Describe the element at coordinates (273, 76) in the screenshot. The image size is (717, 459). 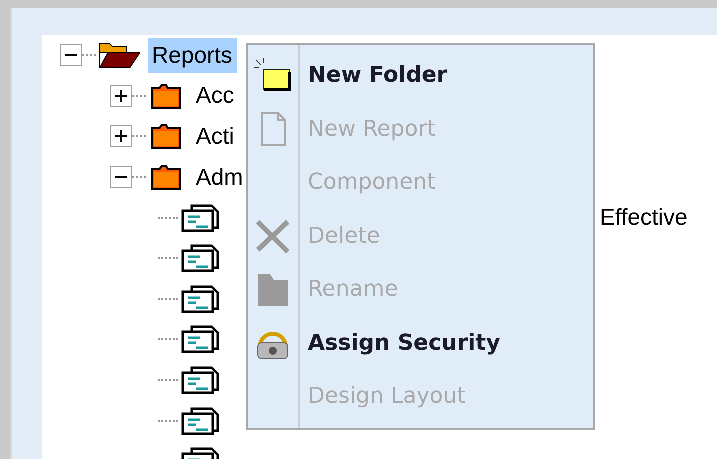
I see `new-folder-icon` at that location.